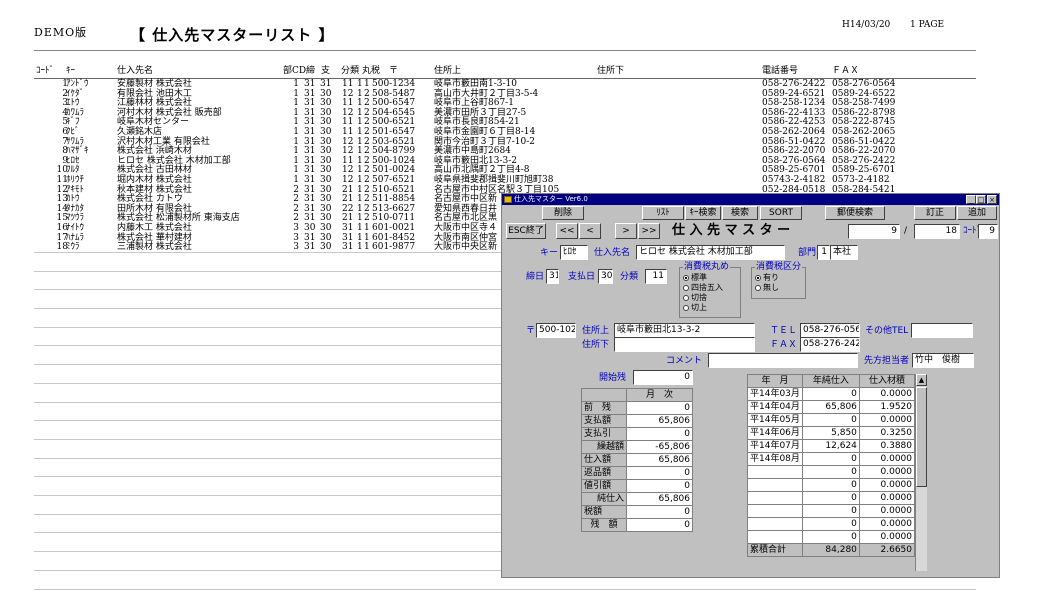  What do you see at coordinates (887, 361) in the screenshot?
I see `contact-person-label: 先方担当者` at bounding box center [887, 361].